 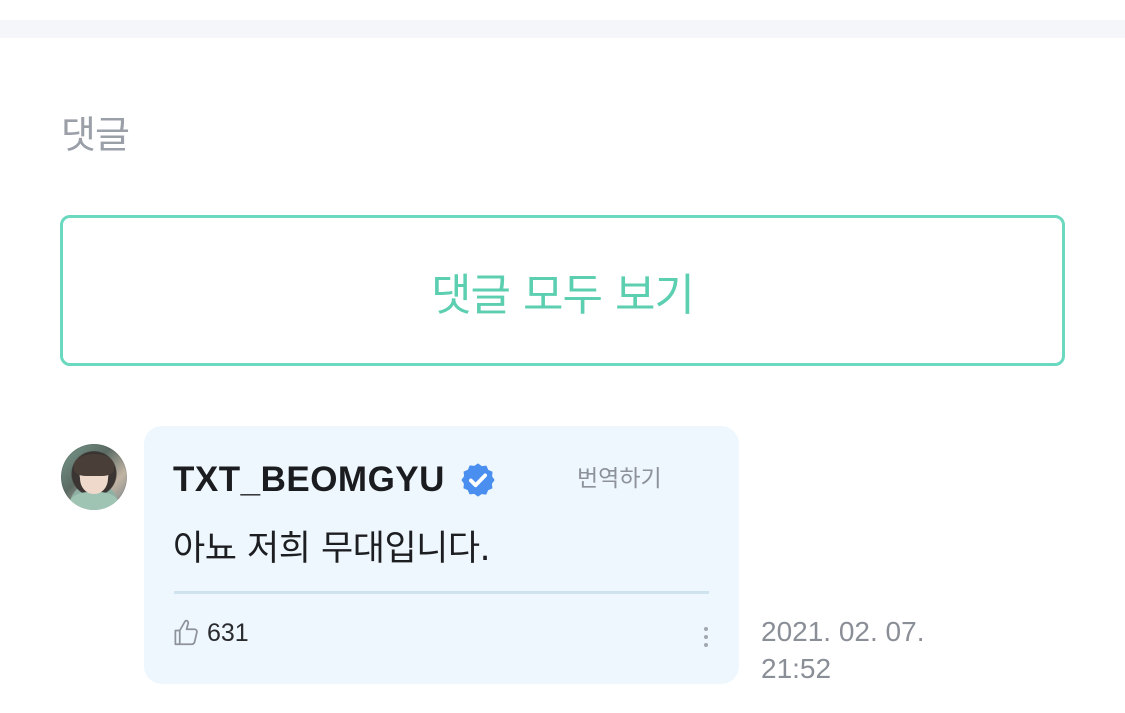 I want to click on thumbs-up-icon, so click(x=186, y=633).